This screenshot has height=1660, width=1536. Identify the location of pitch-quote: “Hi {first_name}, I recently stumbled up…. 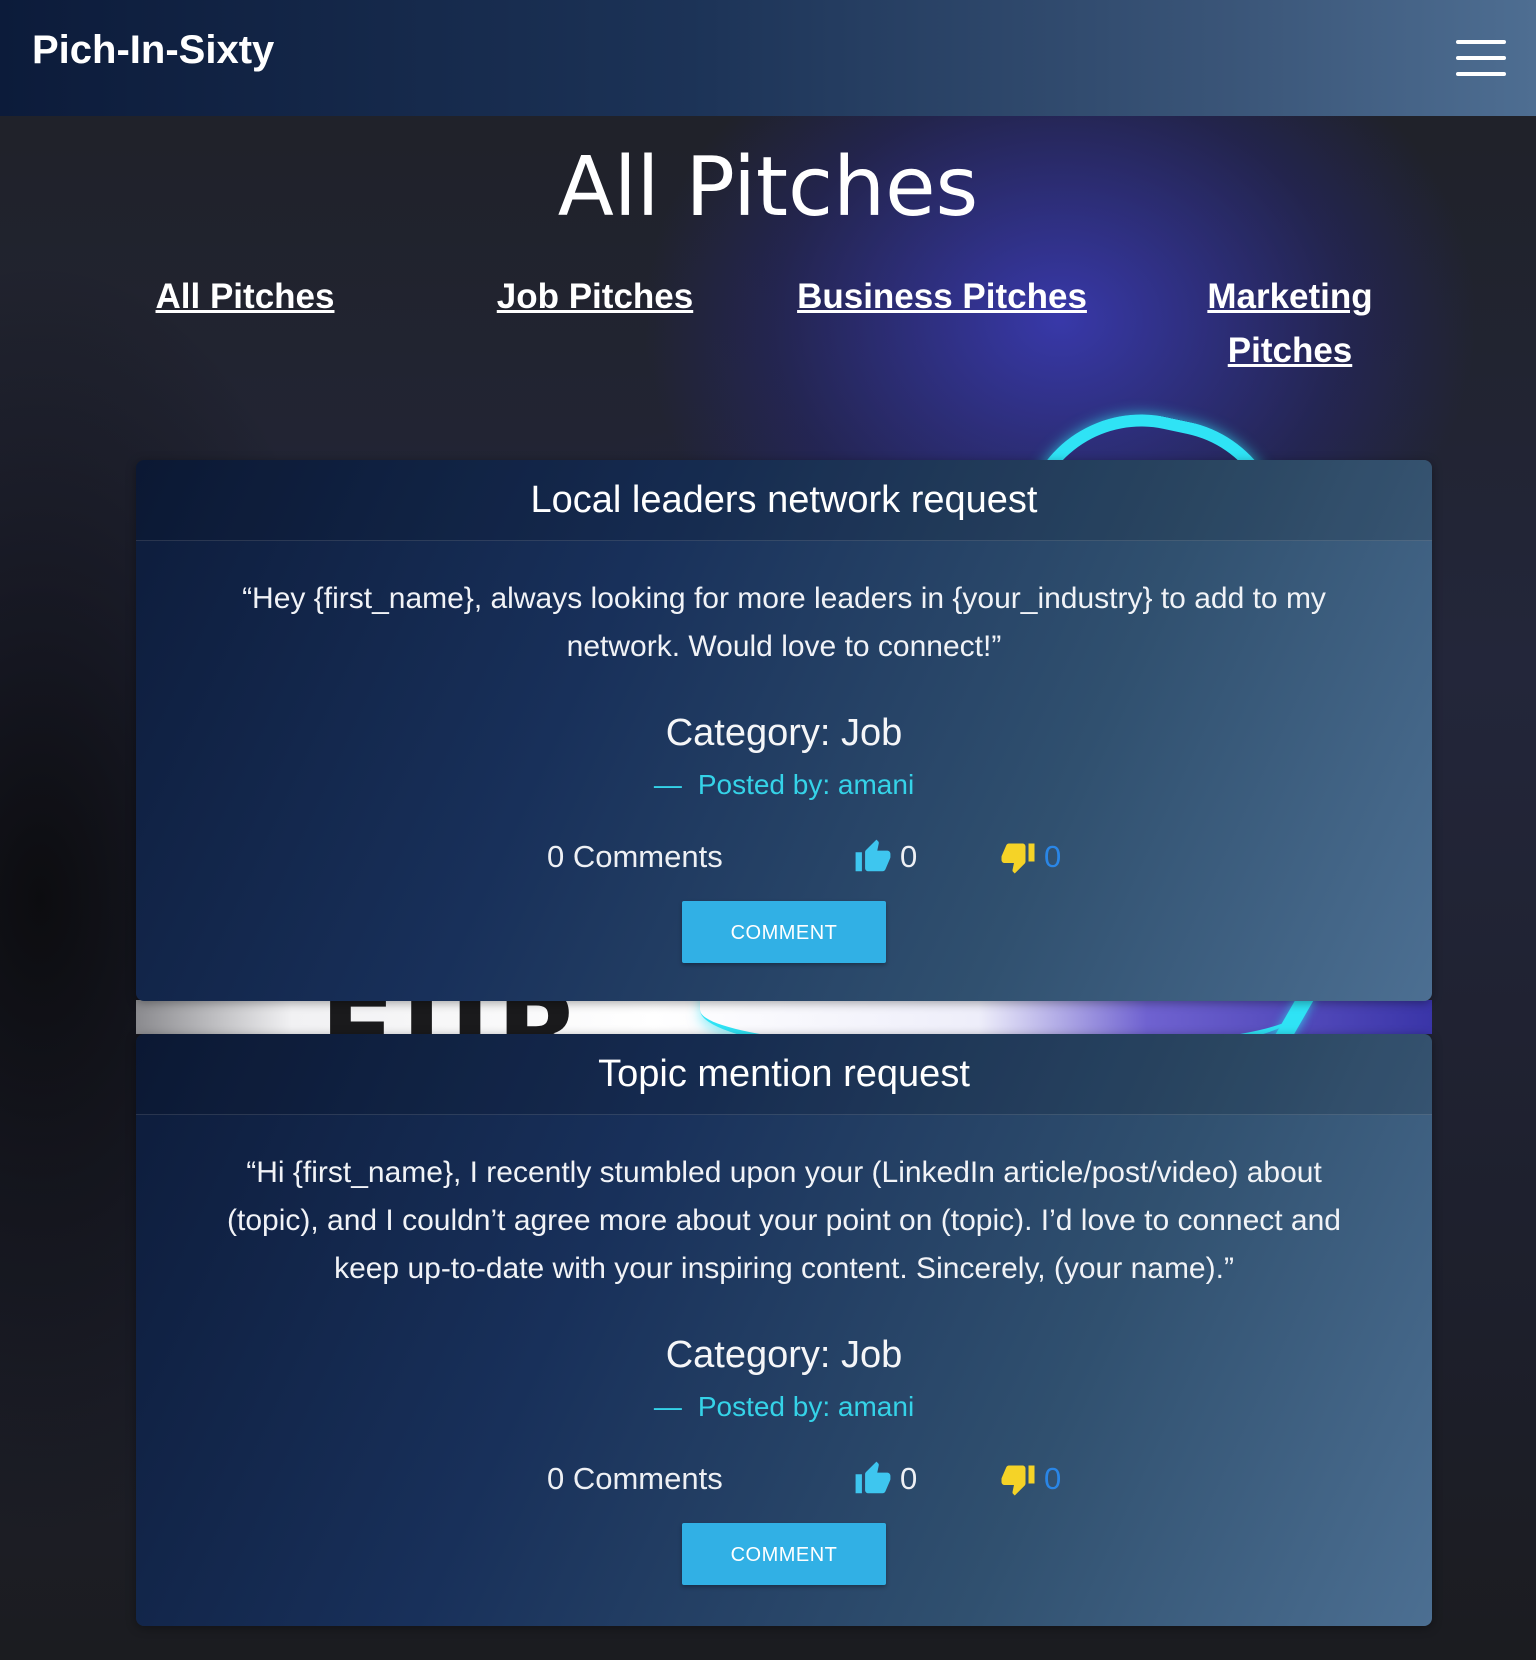
(784, 1220).